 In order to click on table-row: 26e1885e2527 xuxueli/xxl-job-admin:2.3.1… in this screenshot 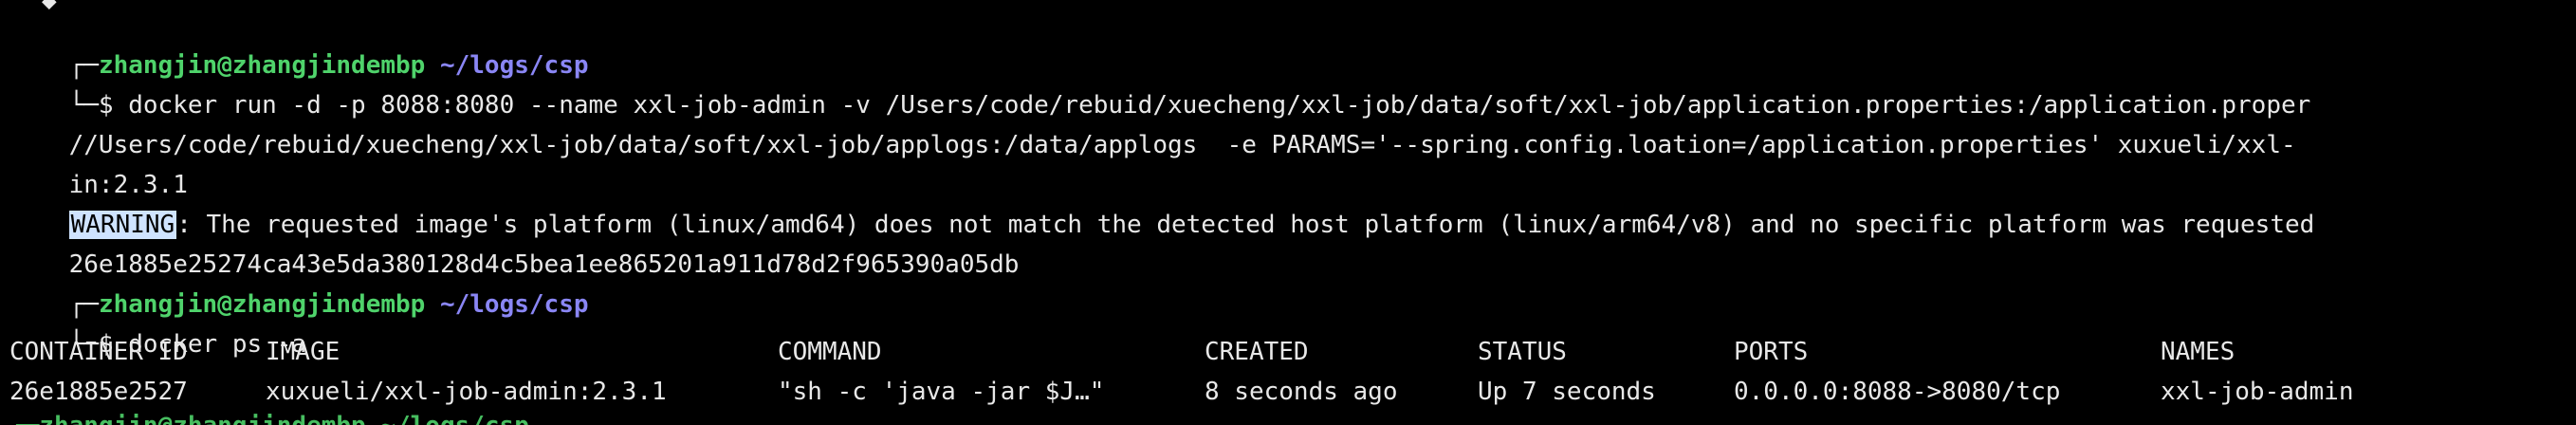, I will do `click(1289, 392)`.